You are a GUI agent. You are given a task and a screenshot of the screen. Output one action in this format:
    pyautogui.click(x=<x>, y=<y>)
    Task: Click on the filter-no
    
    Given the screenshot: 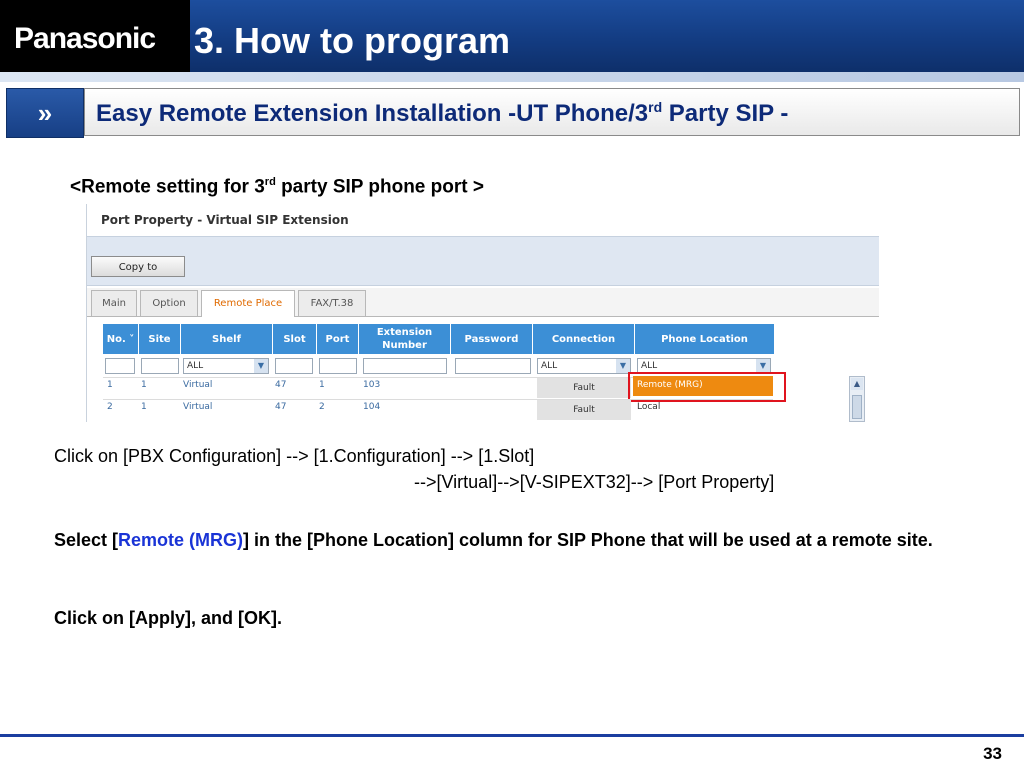 What is the action you would take?
    pyautogui.click(x=120, y=366)
    